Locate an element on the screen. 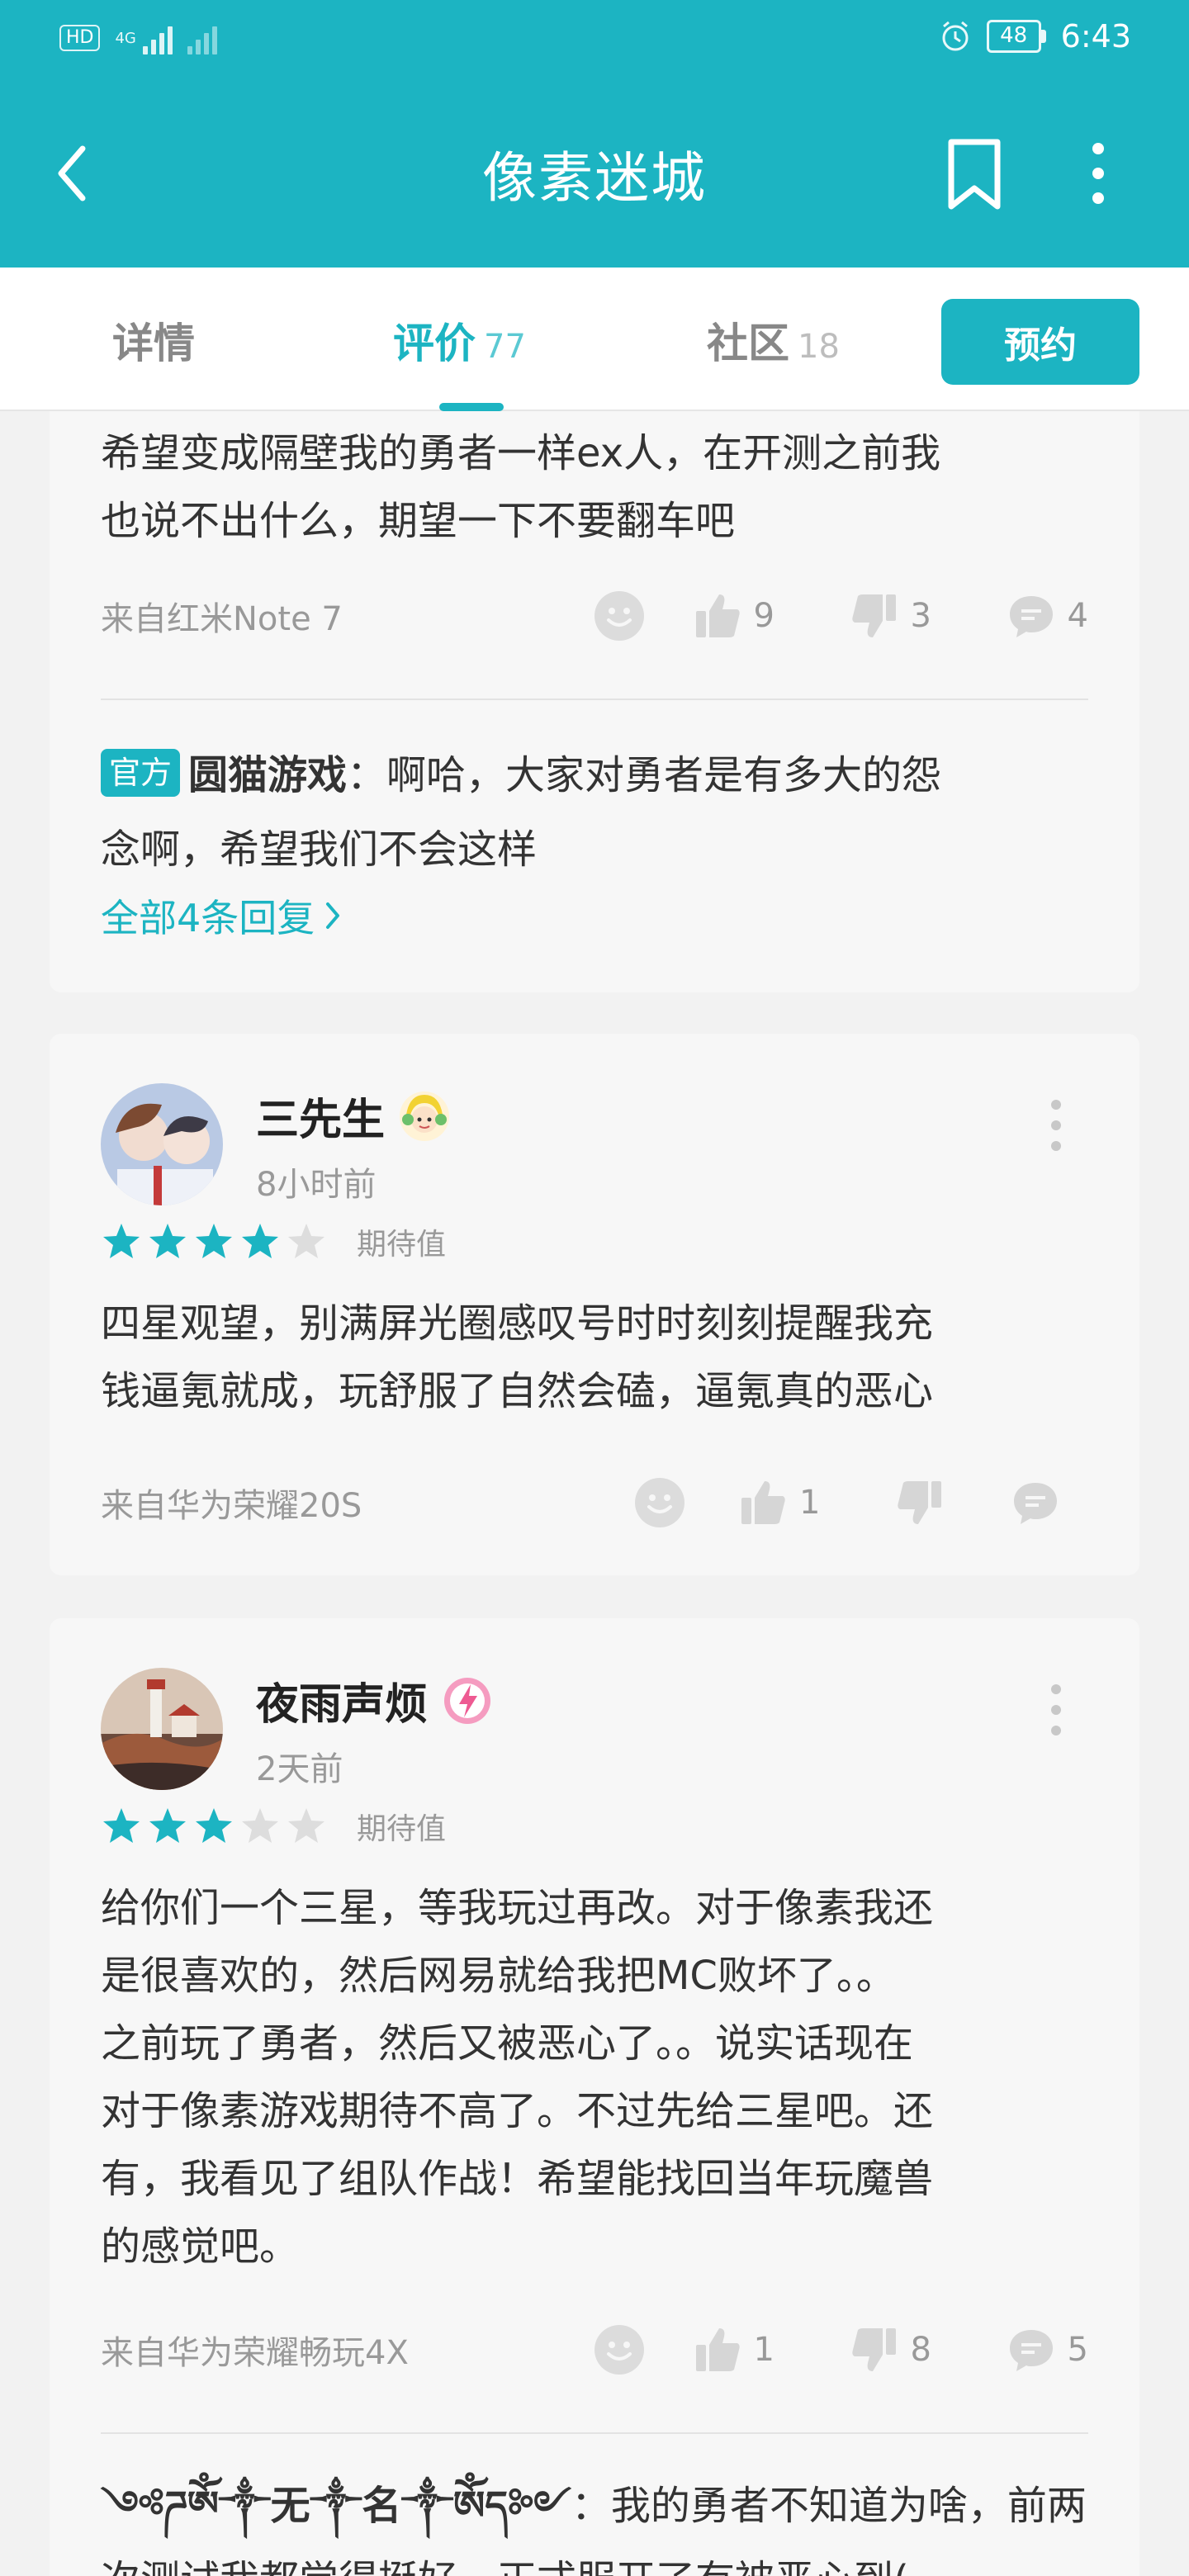 This screenshot has height=2576, width=1189. reply-line: 官方 圆猫游戏：啊哈，大家对勇者是有多大的怨 is located at coordinates (594, 775).